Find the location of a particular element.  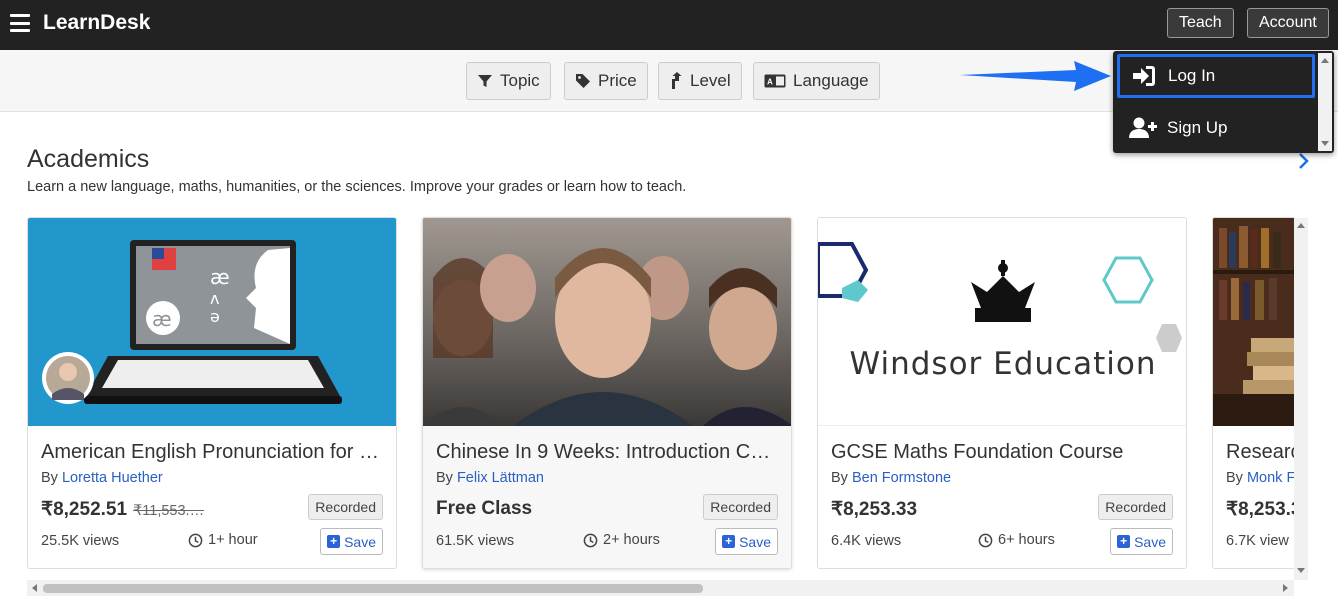

price-filter-label: Price is located at coordinates (617, 80).